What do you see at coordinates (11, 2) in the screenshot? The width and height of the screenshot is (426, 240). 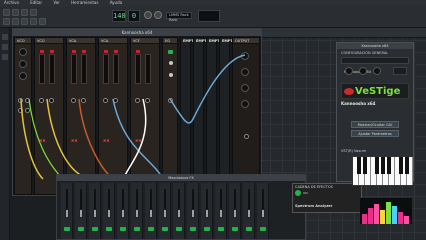 I see `menu-file: Archivo` at bounding box center [11, 2].